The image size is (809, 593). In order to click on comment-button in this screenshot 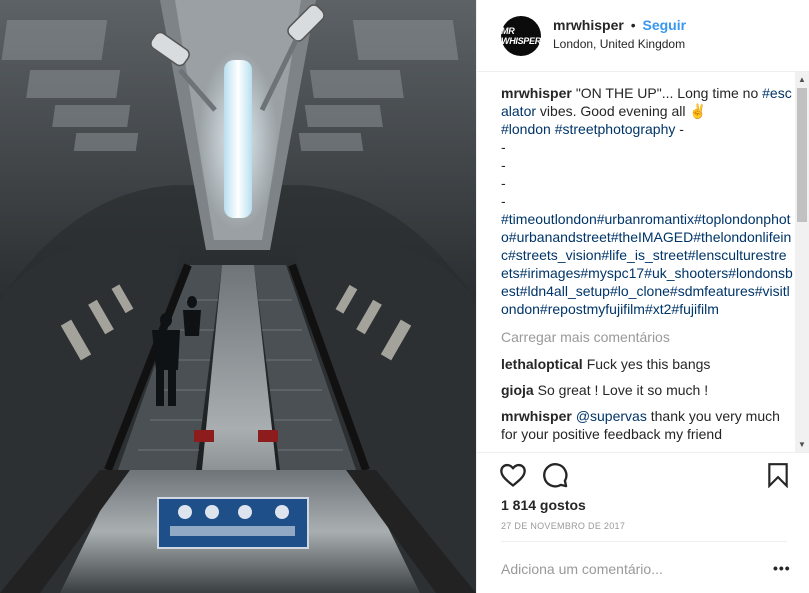, I will do `click(555, 475)`.